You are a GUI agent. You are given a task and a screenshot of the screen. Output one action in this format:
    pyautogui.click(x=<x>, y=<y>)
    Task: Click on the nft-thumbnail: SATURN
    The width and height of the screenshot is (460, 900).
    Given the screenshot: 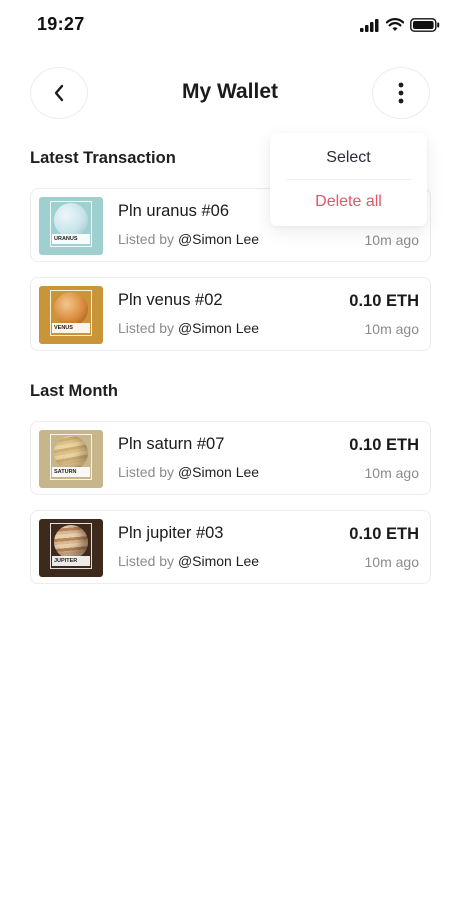 What is the action you would take?
    pyautogui.click(x=71, y=459)
    